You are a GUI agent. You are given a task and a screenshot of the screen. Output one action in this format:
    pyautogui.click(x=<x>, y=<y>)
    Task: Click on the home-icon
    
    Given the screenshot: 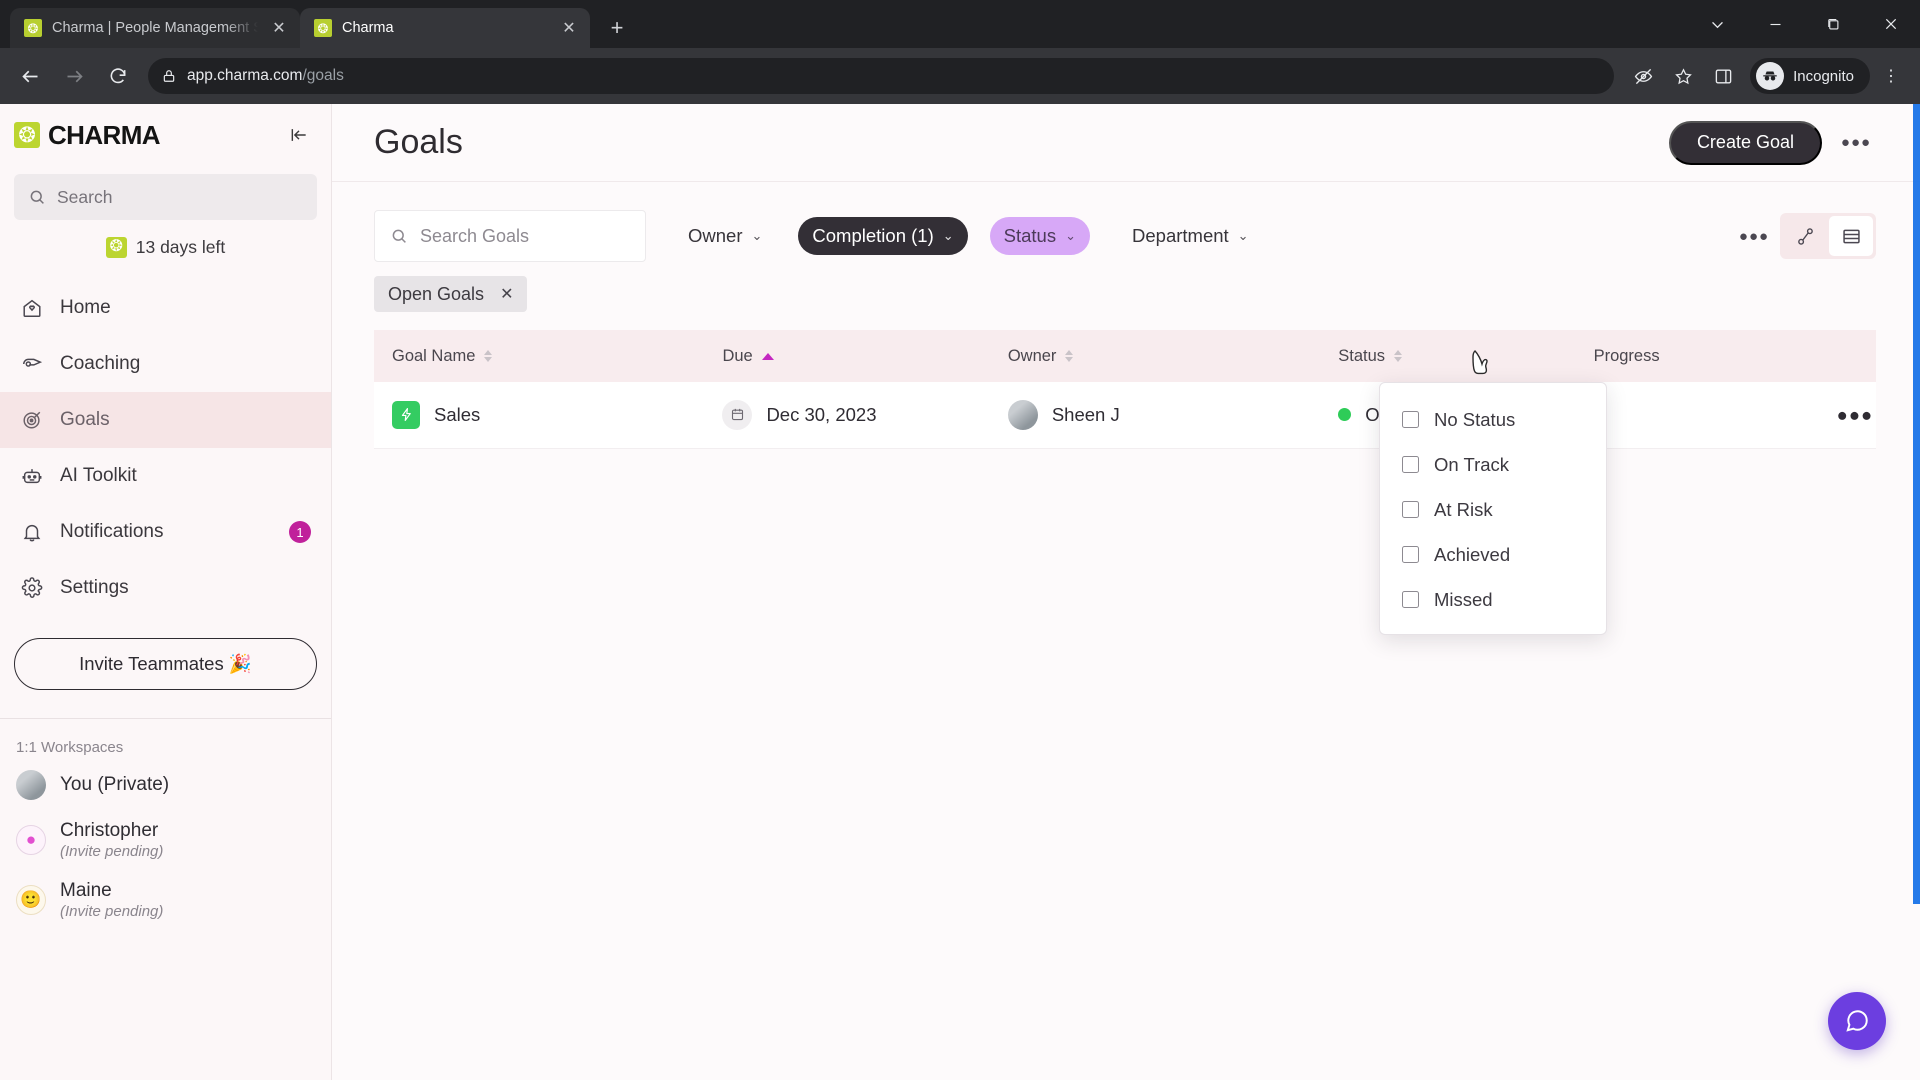 What is the action you would take?
    pyautogui.click(x=32, y=308)
    